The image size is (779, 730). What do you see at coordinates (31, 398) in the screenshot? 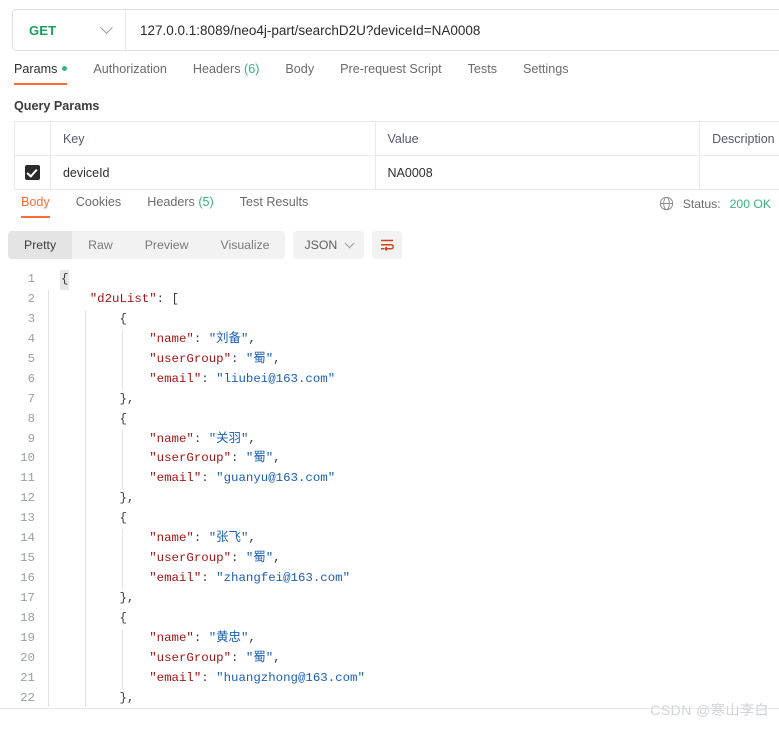
I see `line-number: 7` at bounding box center [31, 398].